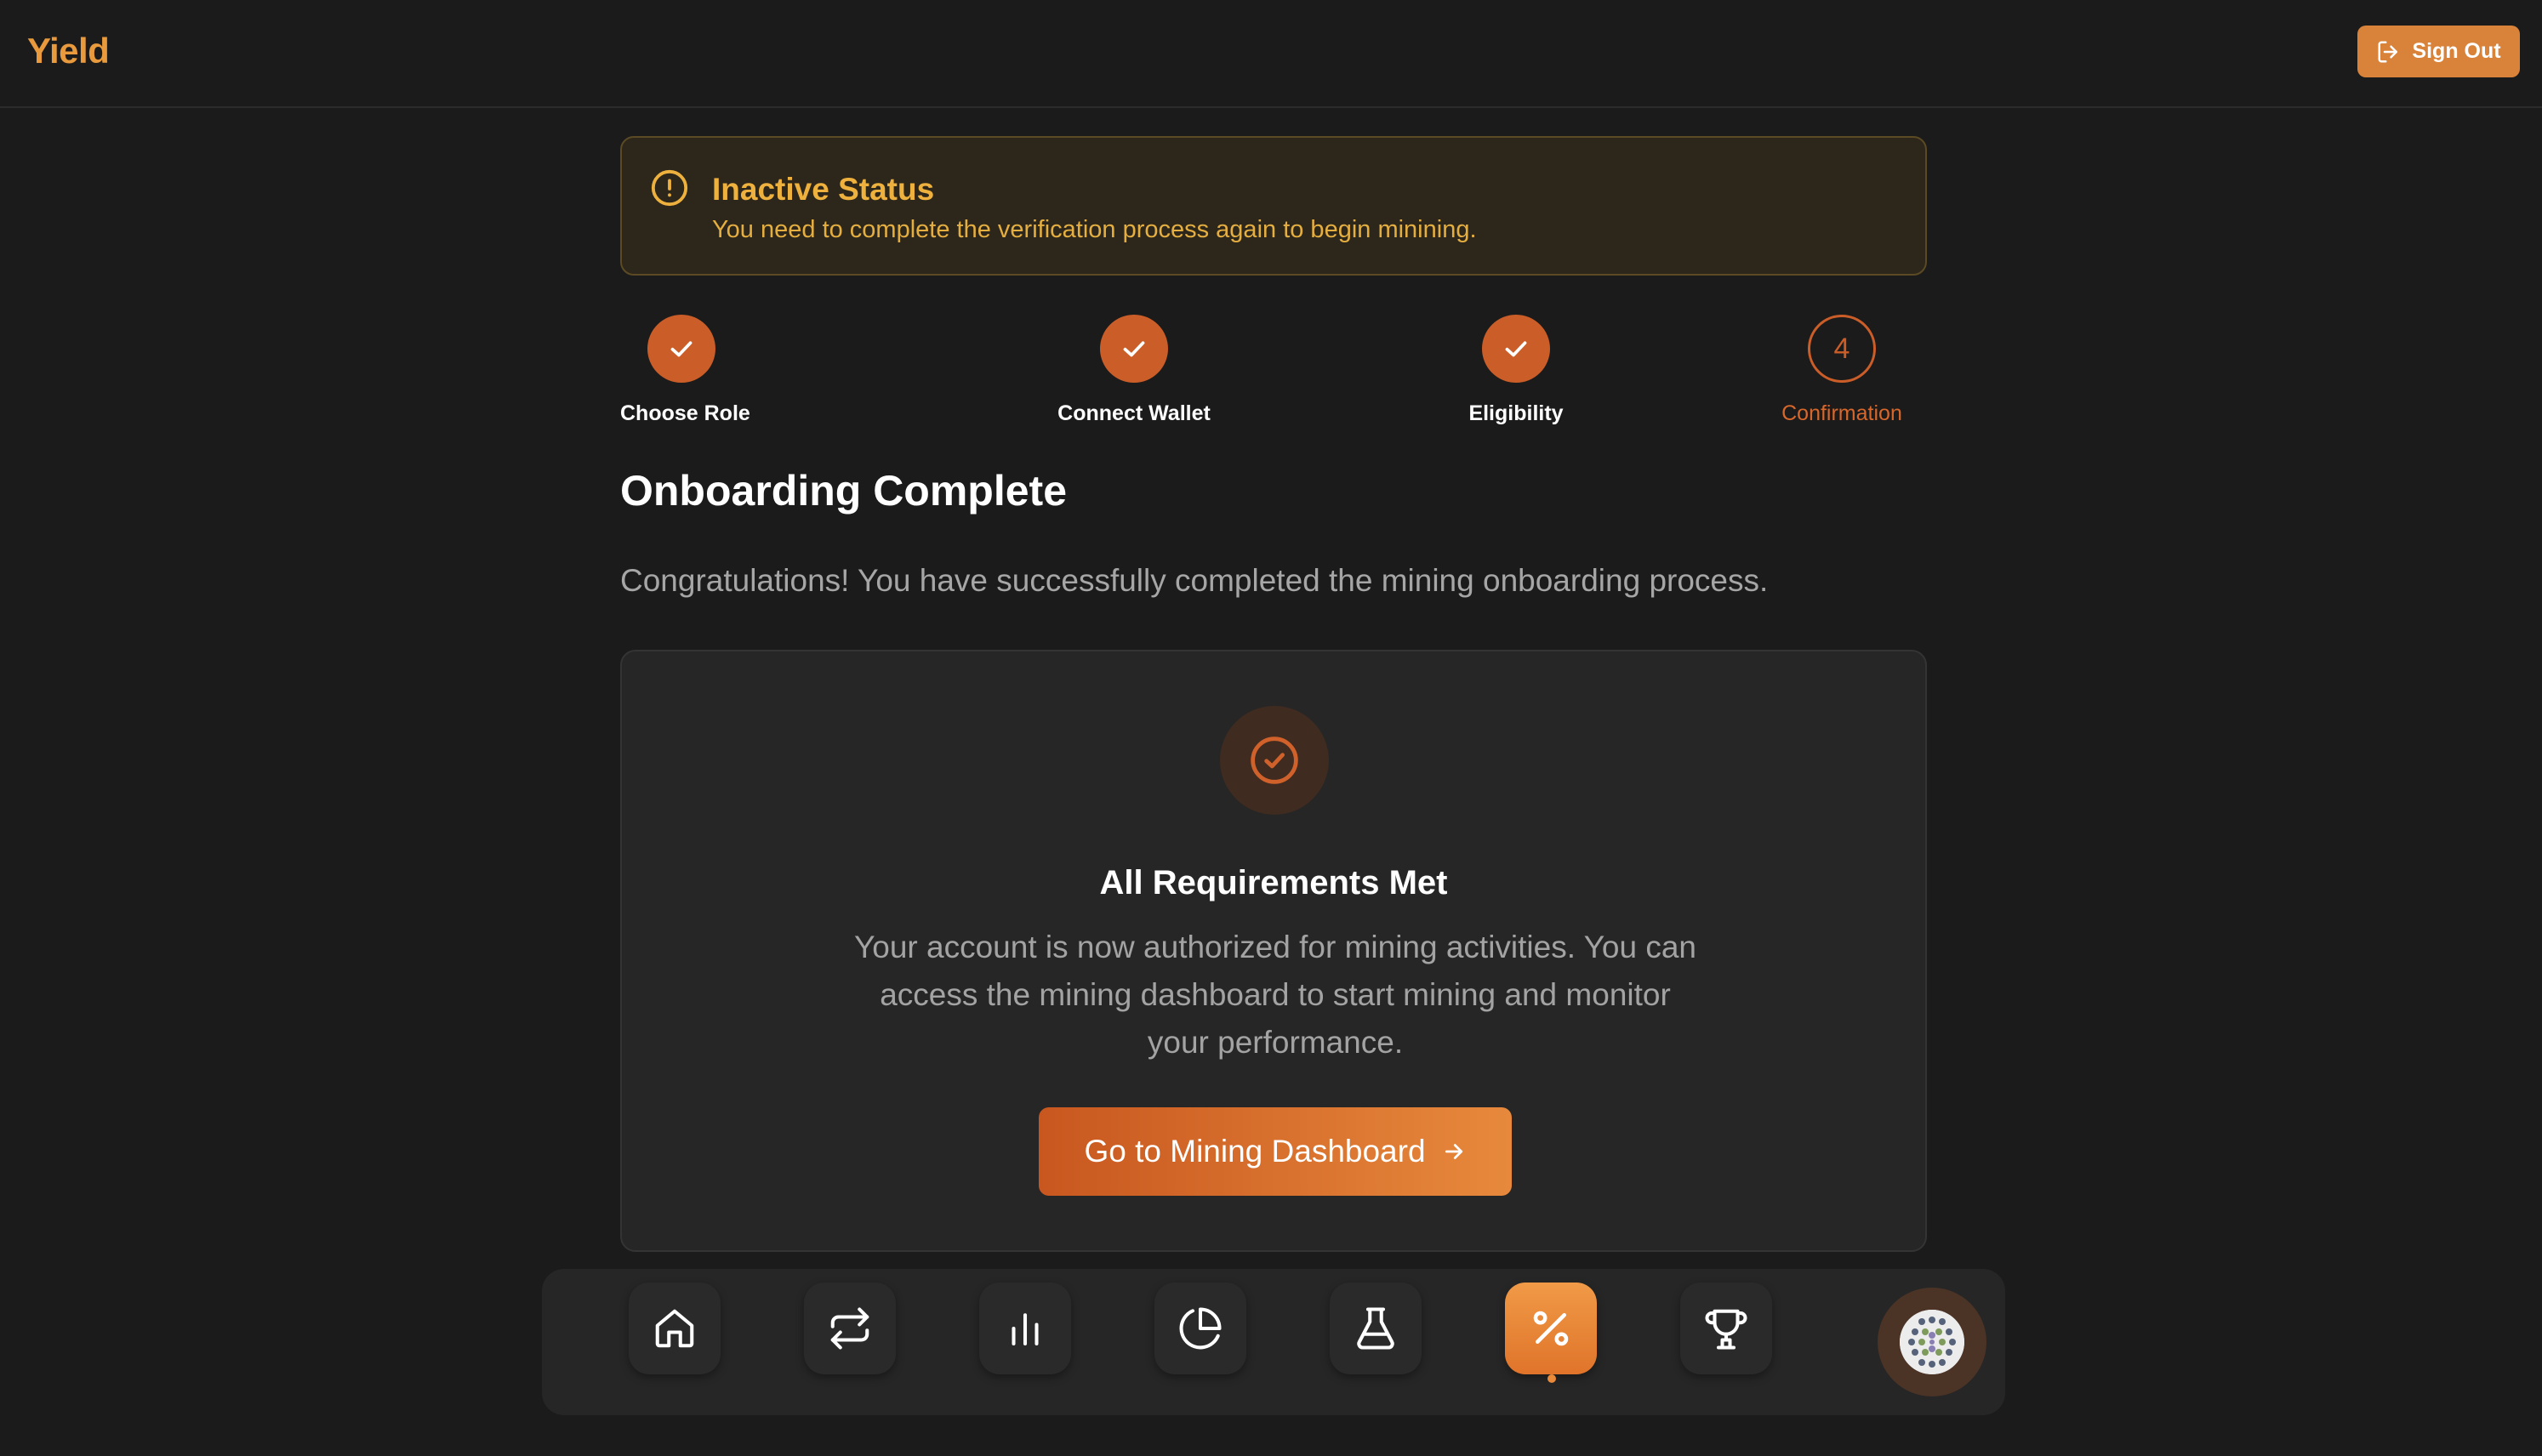 This screenshot has width=2542, height=1456. Describe the element at coordinates (1271, 54) in the screenshot. I see `top-bar: Yield Sign Out` at that location.